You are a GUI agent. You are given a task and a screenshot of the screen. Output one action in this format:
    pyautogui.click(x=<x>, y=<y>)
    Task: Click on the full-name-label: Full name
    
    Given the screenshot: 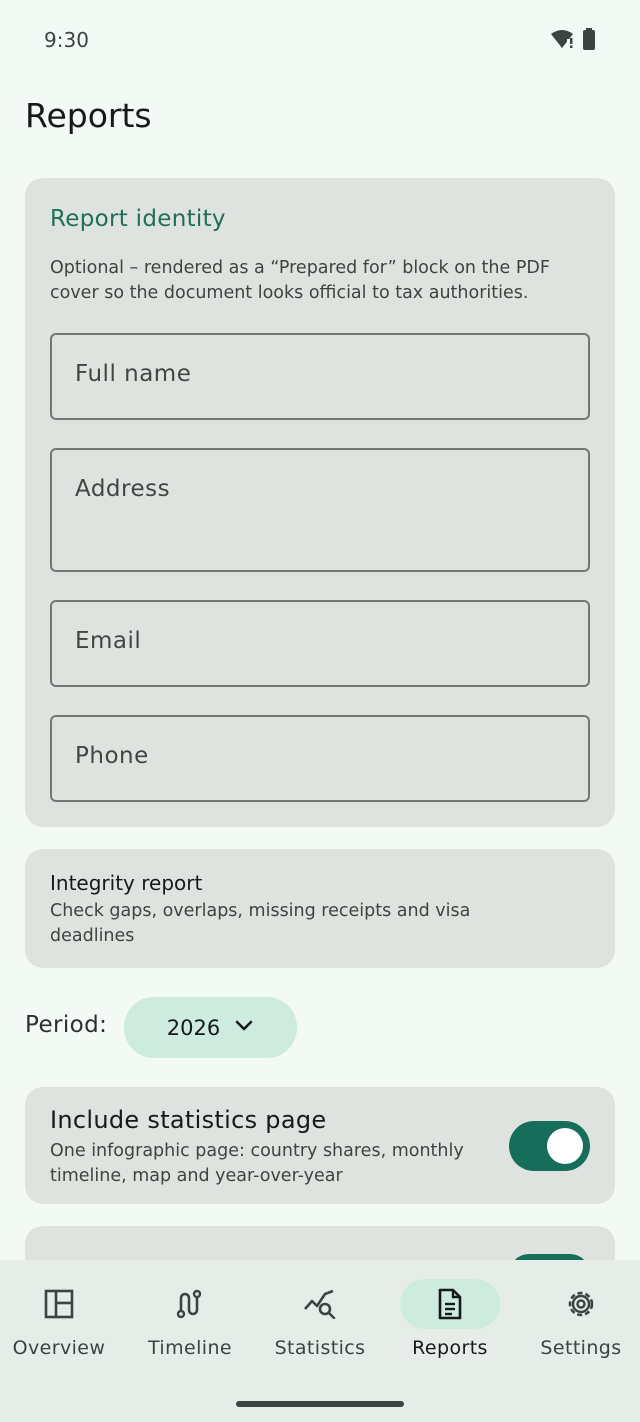 What is the action you would take?
    pyautogui.click(x=133, y=374)
    